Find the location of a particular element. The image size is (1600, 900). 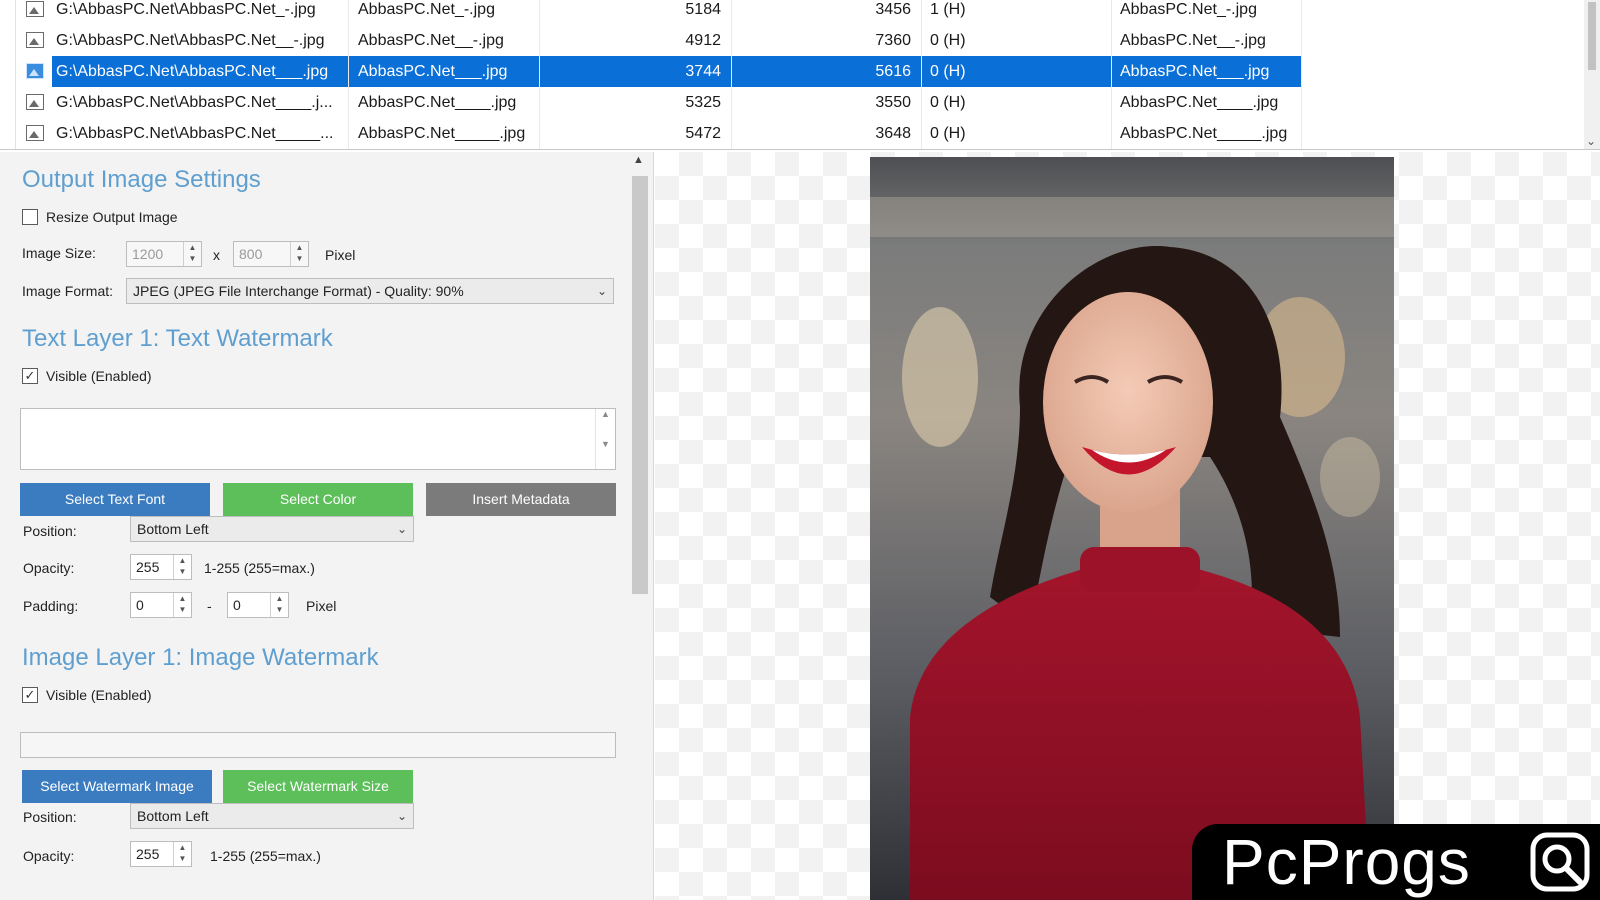

settings-scrollbar: ▲ is located at coordinates (640, 526).